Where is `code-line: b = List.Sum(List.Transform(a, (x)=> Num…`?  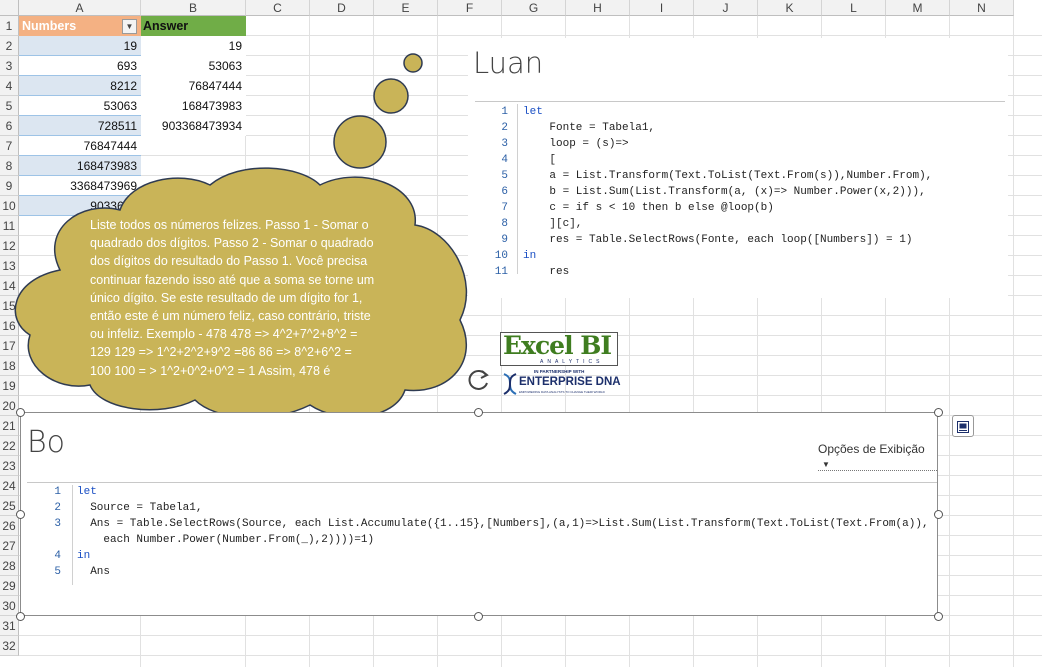
code-line: b = List.Sum(List.Transform(a, (x)=> Num… is located at coordinates (724, 192).